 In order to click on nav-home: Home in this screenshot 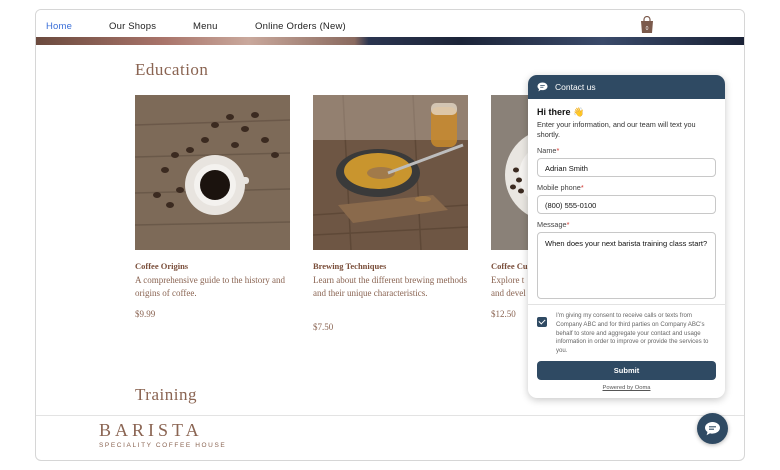, I will do `click(59, 26)`.